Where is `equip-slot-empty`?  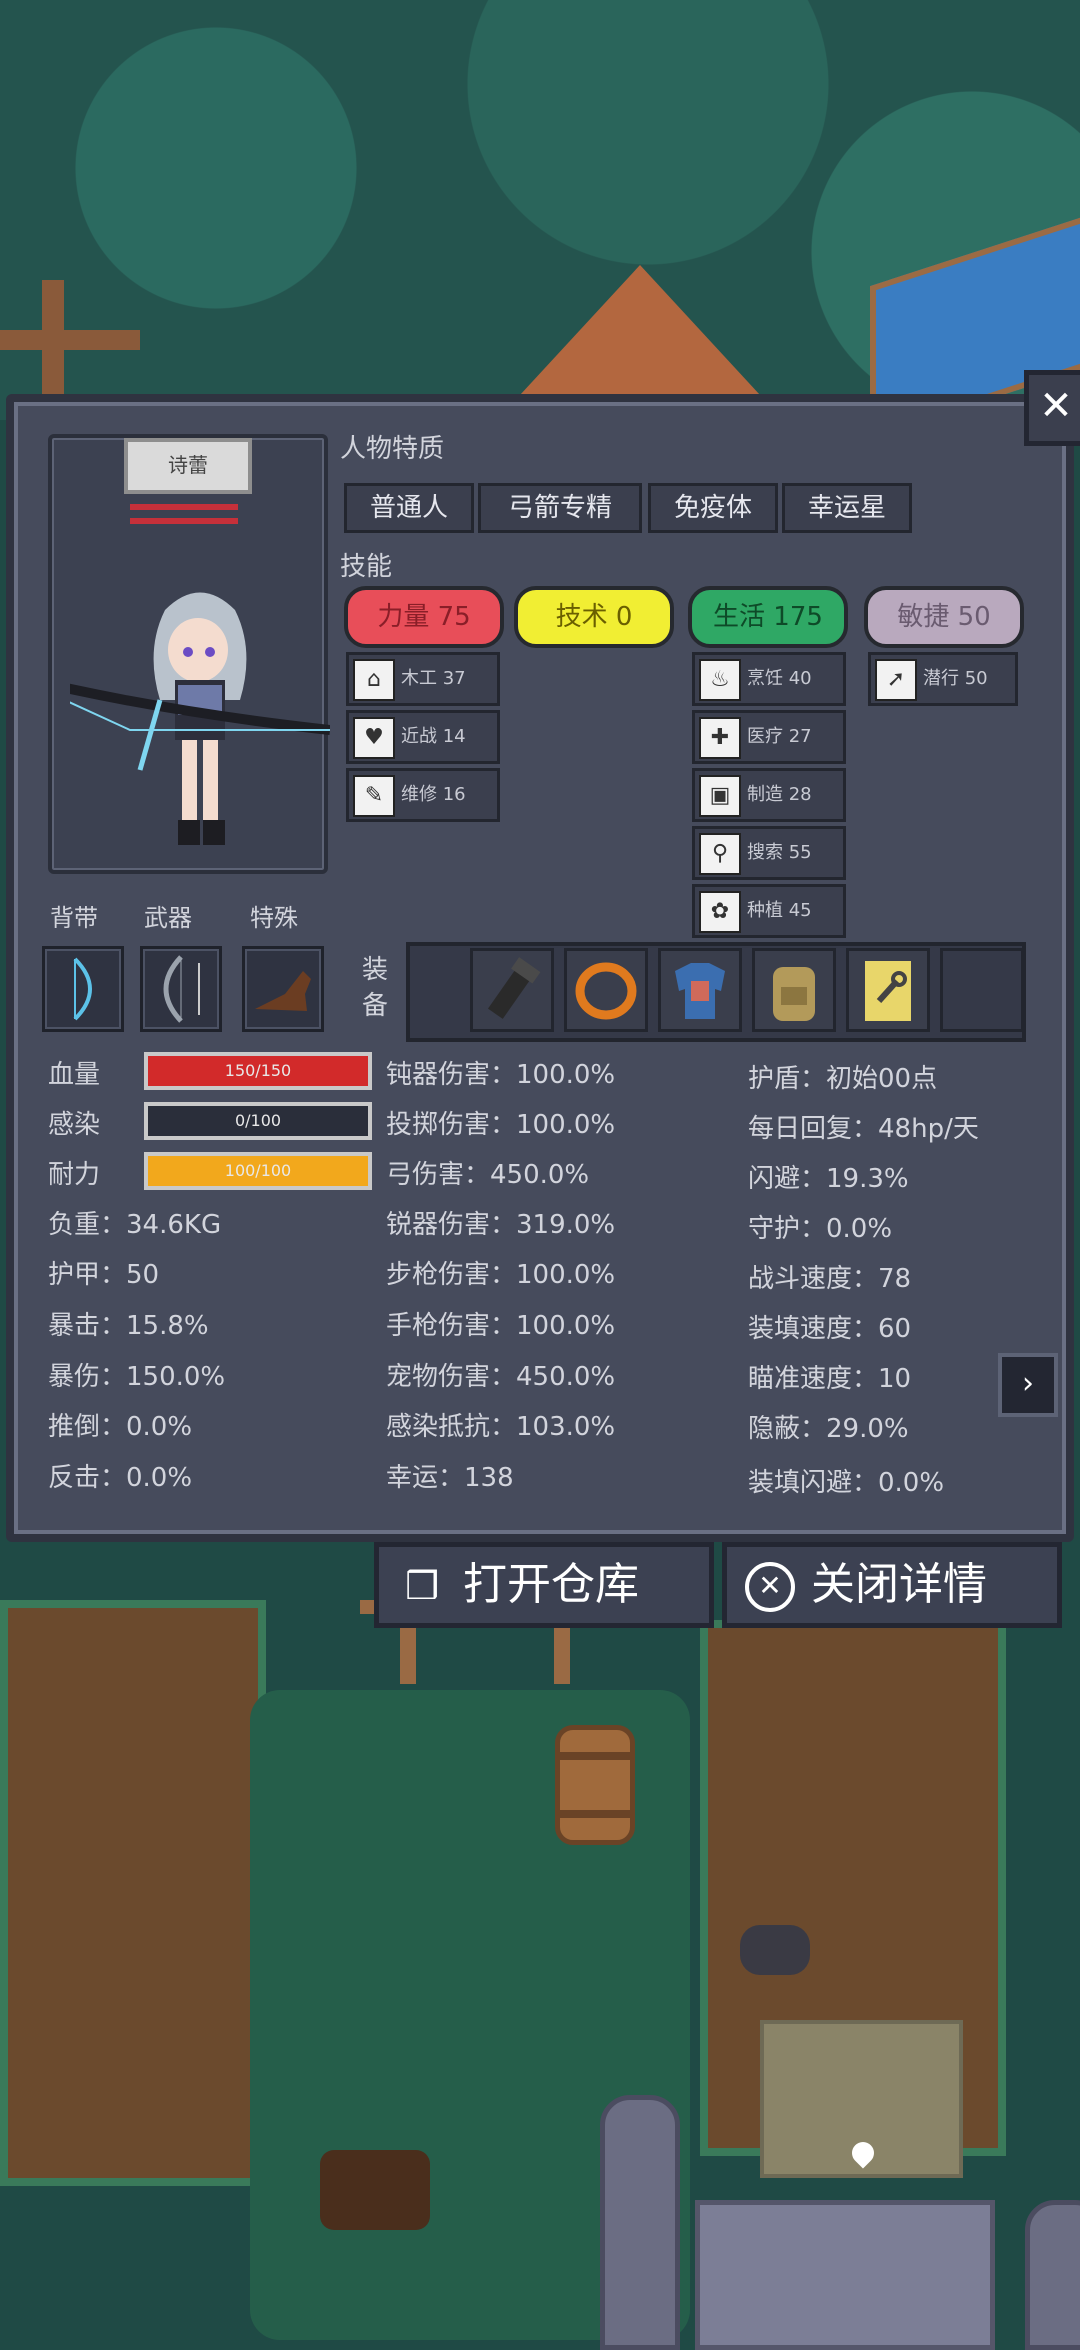 equip-slot-empty is located at coordinates (982, 990).